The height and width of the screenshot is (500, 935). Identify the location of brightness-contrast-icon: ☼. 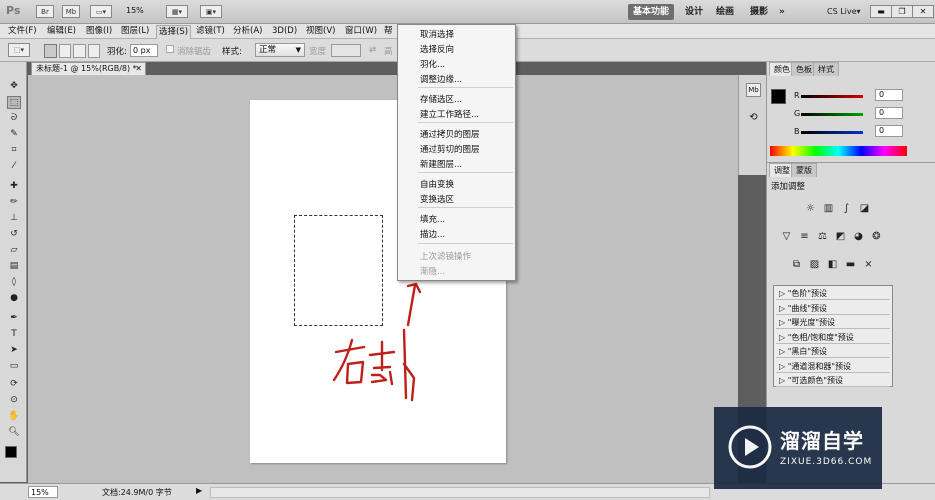
(810, 208).